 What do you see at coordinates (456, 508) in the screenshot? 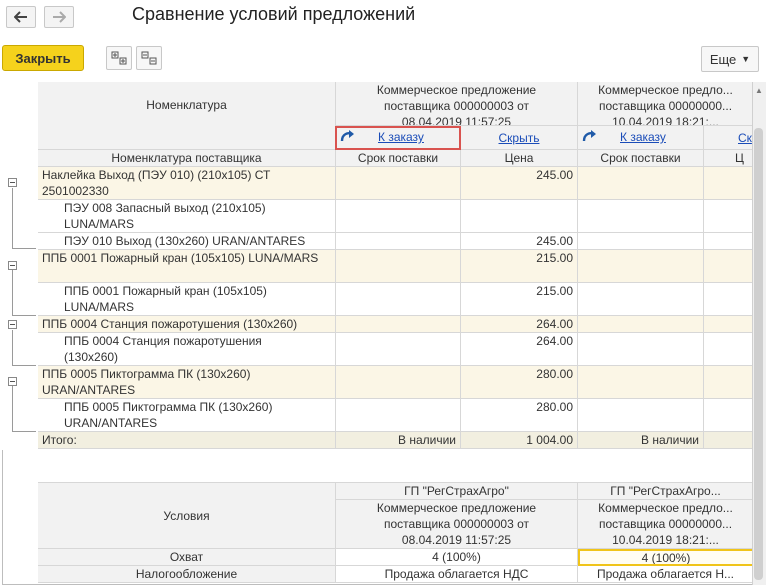
I see `t2-offer-1-line1: Коммерческое предложение` at bounding box center [456, 508].